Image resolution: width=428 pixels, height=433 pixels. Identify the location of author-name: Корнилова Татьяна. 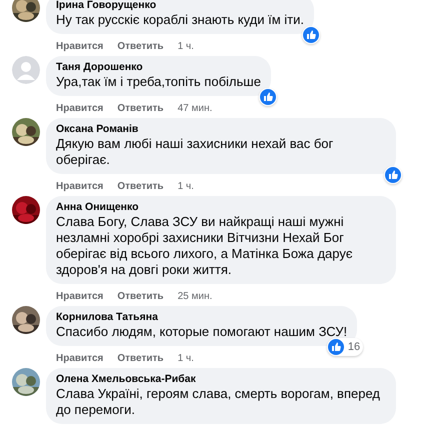
(202, 317).